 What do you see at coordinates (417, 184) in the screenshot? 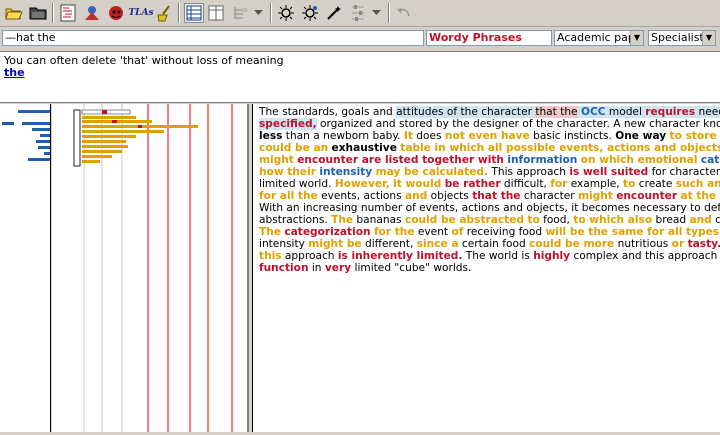
I see `highlighted-phrase: it would` at bounding box center [417, 184].